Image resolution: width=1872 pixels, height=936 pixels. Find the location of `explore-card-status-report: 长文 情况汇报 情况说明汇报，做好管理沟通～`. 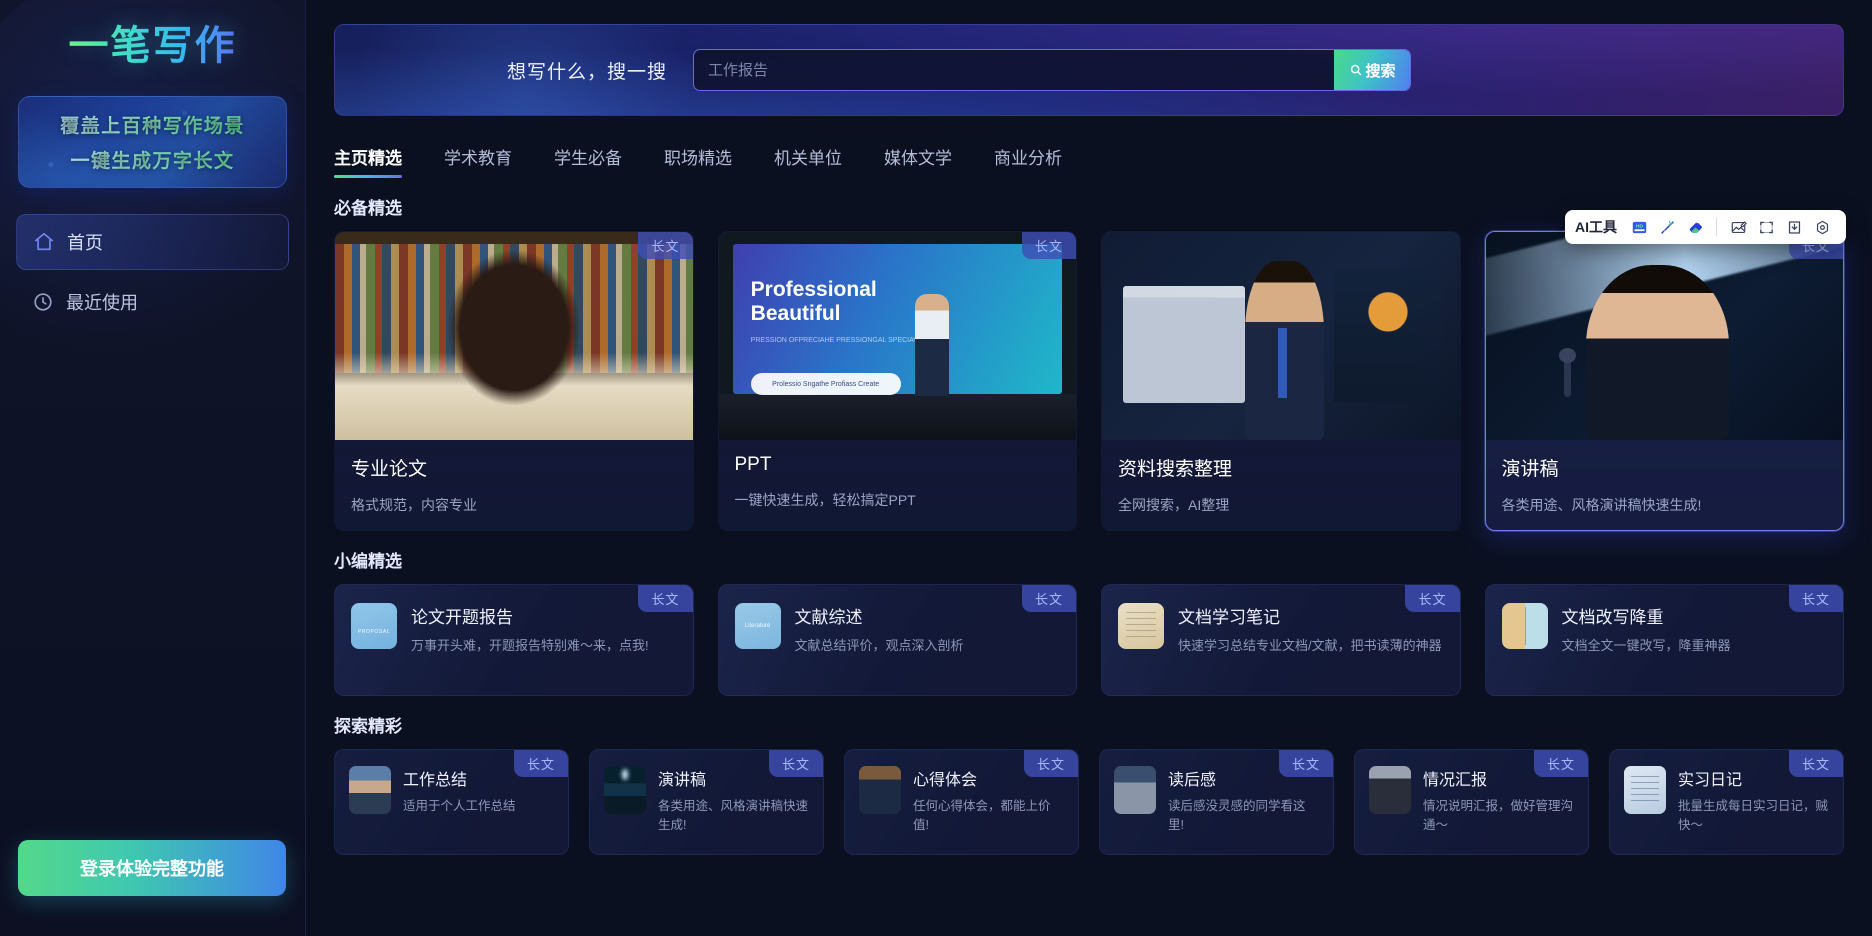

explore-card-status-report: 长文 情况汇报 情况说明汇报，做好管理沟通～ is located at coordinates (1471, 802).